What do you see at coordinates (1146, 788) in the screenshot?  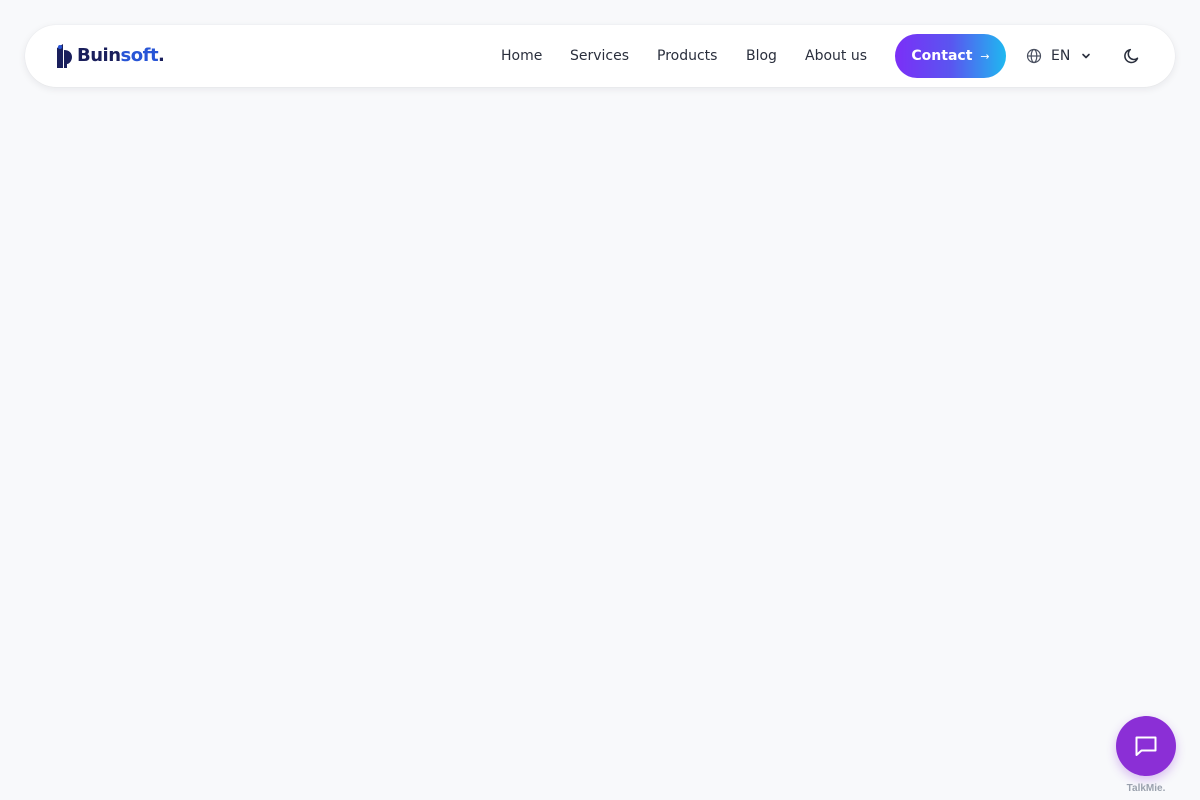 I see `chat-widget-brand: TalkMie.` at bounding box center [1146, 788].